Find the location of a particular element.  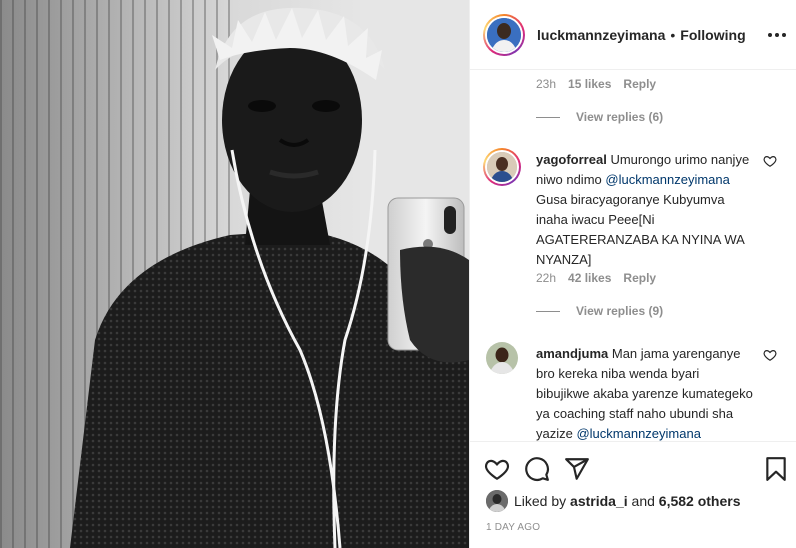

author-avatar-image is located at coordinates (504, 34).